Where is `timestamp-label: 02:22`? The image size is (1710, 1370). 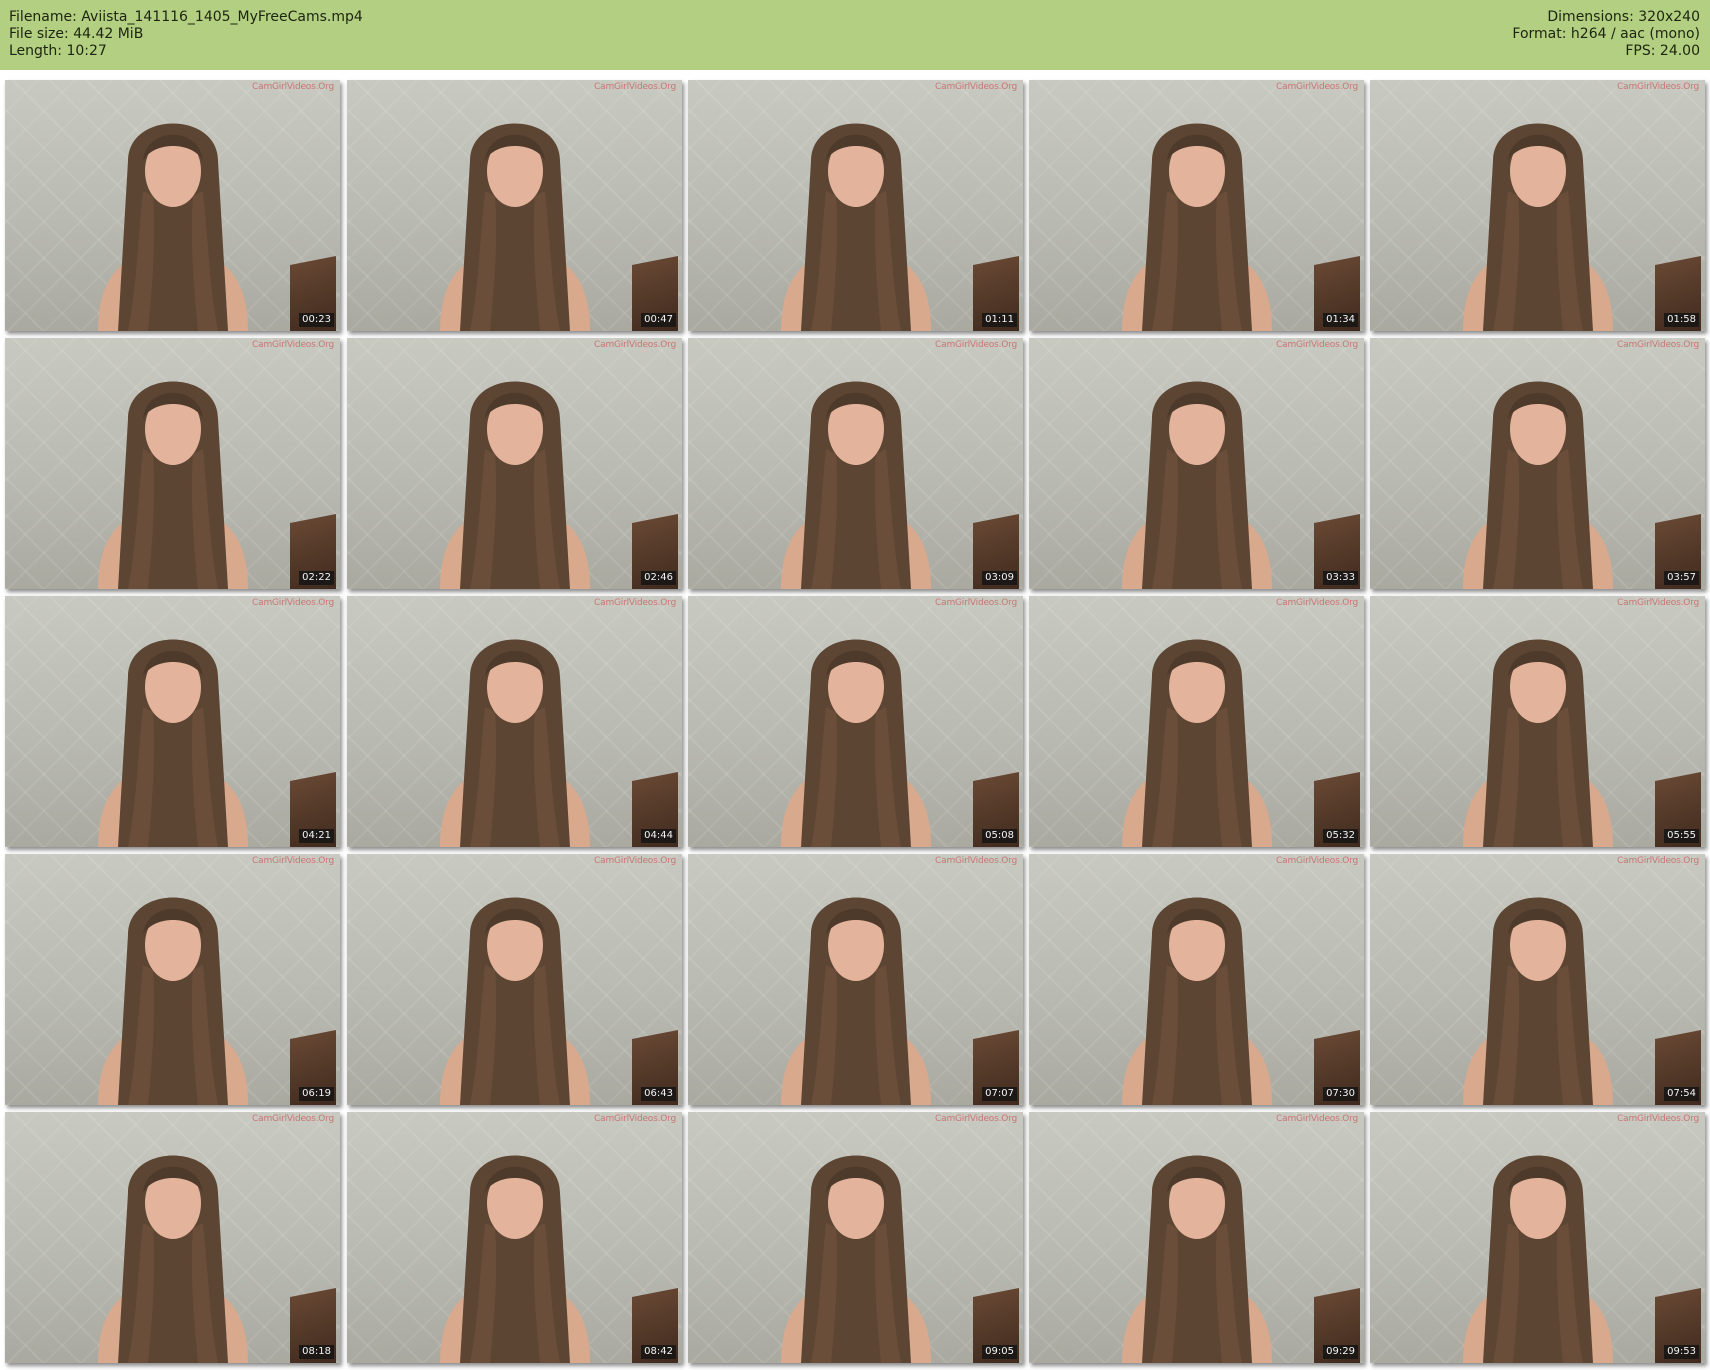 timestamp-label: 02:22 is located at coordinates (316, 578).